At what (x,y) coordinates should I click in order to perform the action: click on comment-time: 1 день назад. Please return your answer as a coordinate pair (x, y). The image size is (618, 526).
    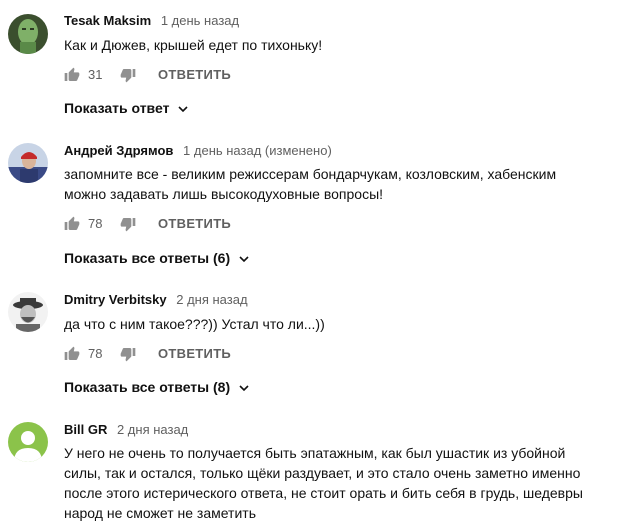
    Looking at the image, I should click on (200, 20).